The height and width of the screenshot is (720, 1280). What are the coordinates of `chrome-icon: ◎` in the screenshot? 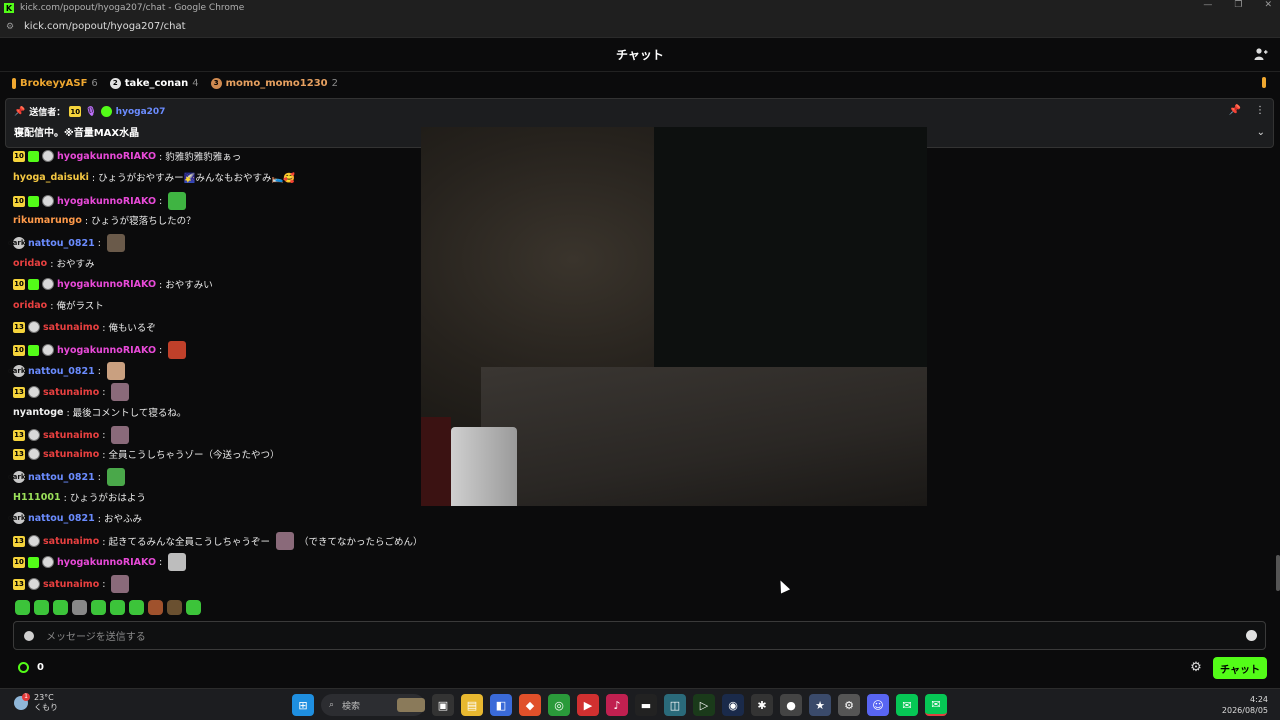 It's located at (559, 705).